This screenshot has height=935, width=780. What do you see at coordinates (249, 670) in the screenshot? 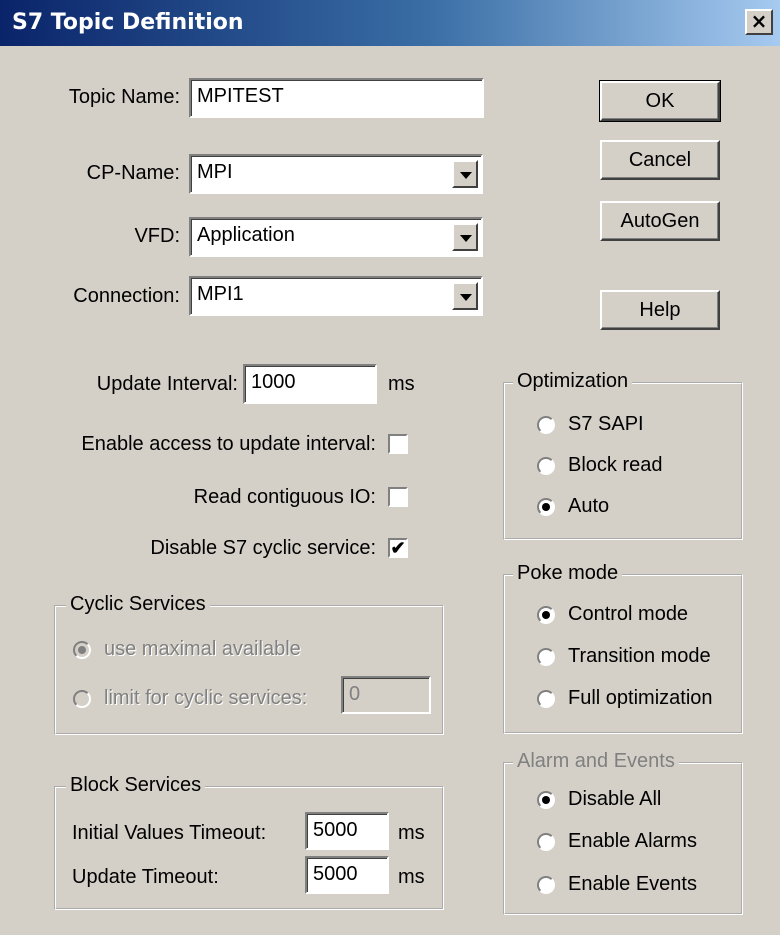
I see `cyclic-services-group` at bounding box center [249, 670].